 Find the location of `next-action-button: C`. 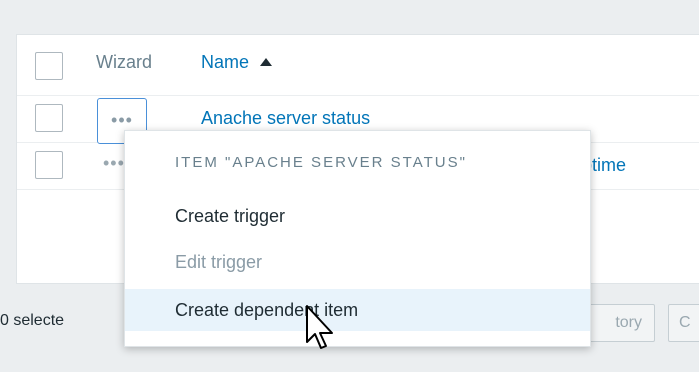

next-action-button: C is located at coordinates (683, 323).